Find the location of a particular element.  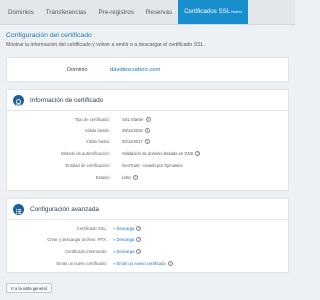

certificate-info-header: Información de certificado is located at coordinates (147, 100).